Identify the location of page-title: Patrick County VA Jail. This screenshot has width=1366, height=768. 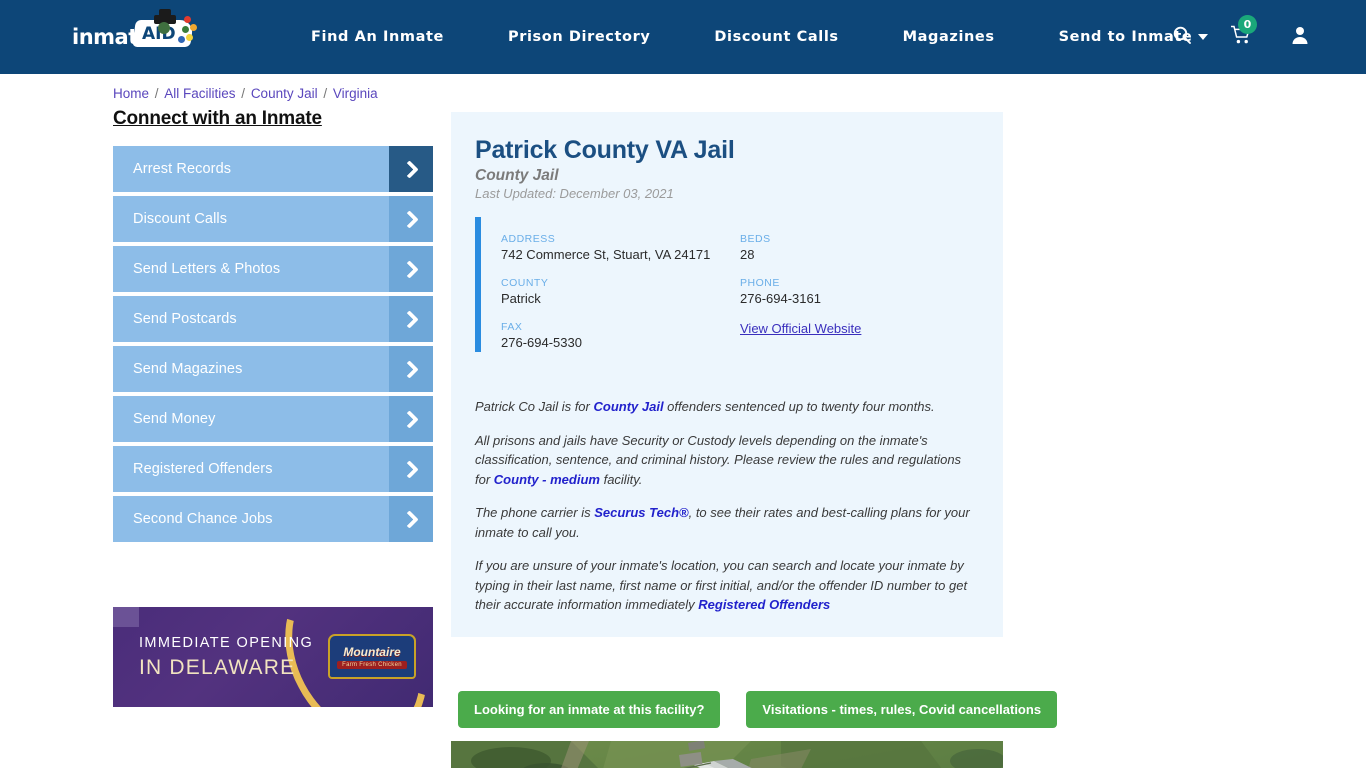
(605, 150).